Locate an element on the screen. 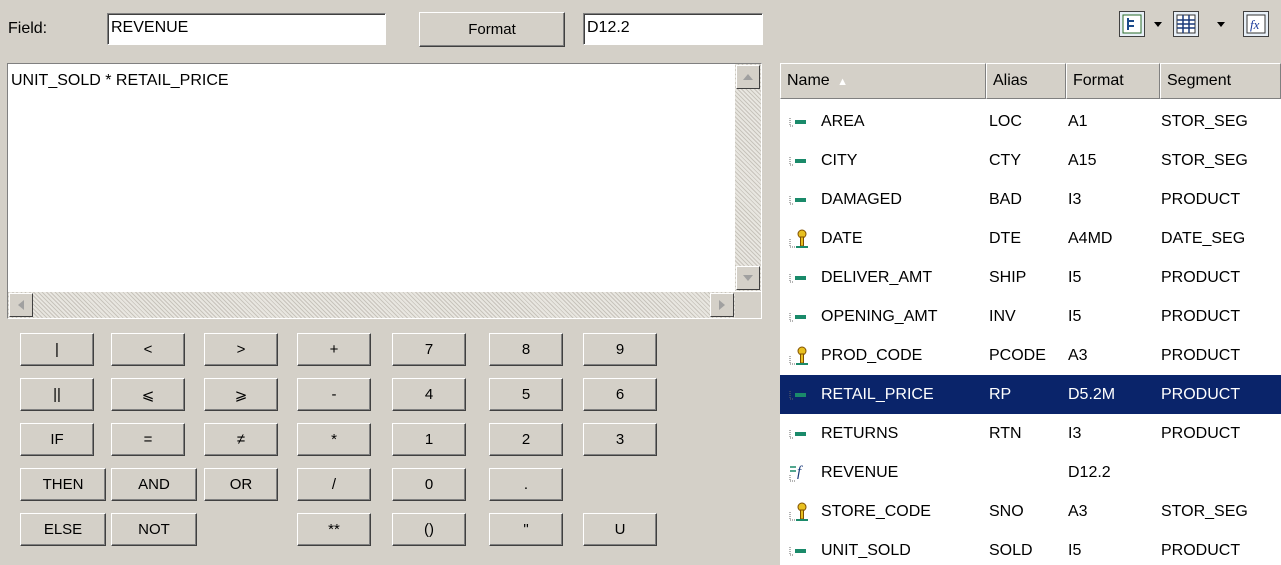  list-row: CITY CTY A15 STOR_SEG is located at coordinates (1030, 160).